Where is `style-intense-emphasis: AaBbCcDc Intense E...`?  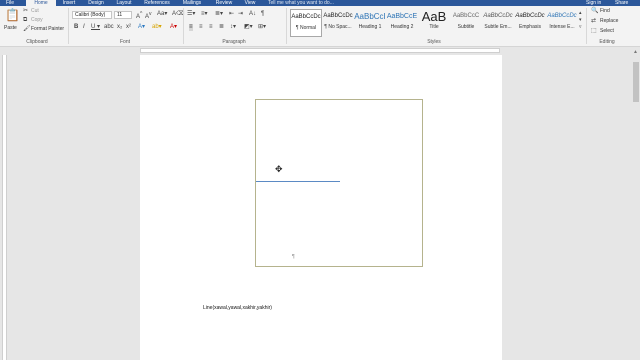
style-intense-emphasis: AaBbCcDc Intense E... is located at coordinates (562, 23).